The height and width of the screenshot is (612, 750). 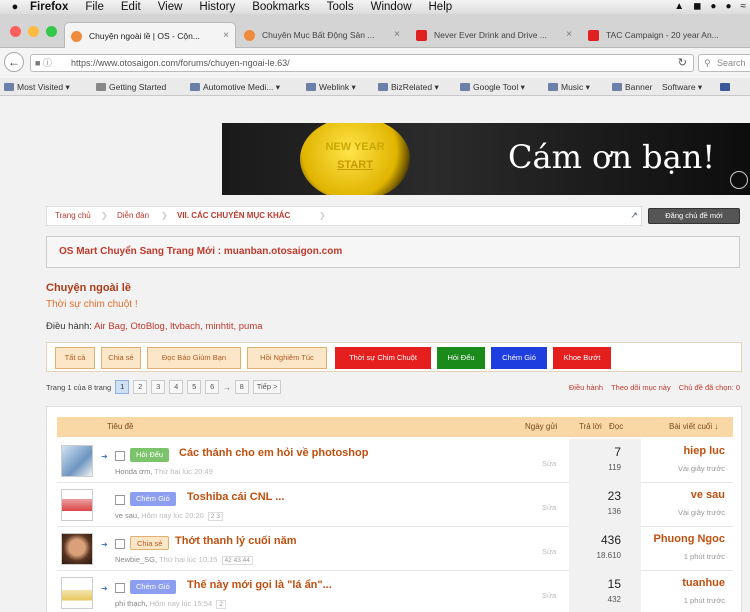 What do you see at coordinates (235, 86) in the screenshot?
I see `bookmark-automotive: Automotive Medi... ▾` at bounding box center [235, 86].